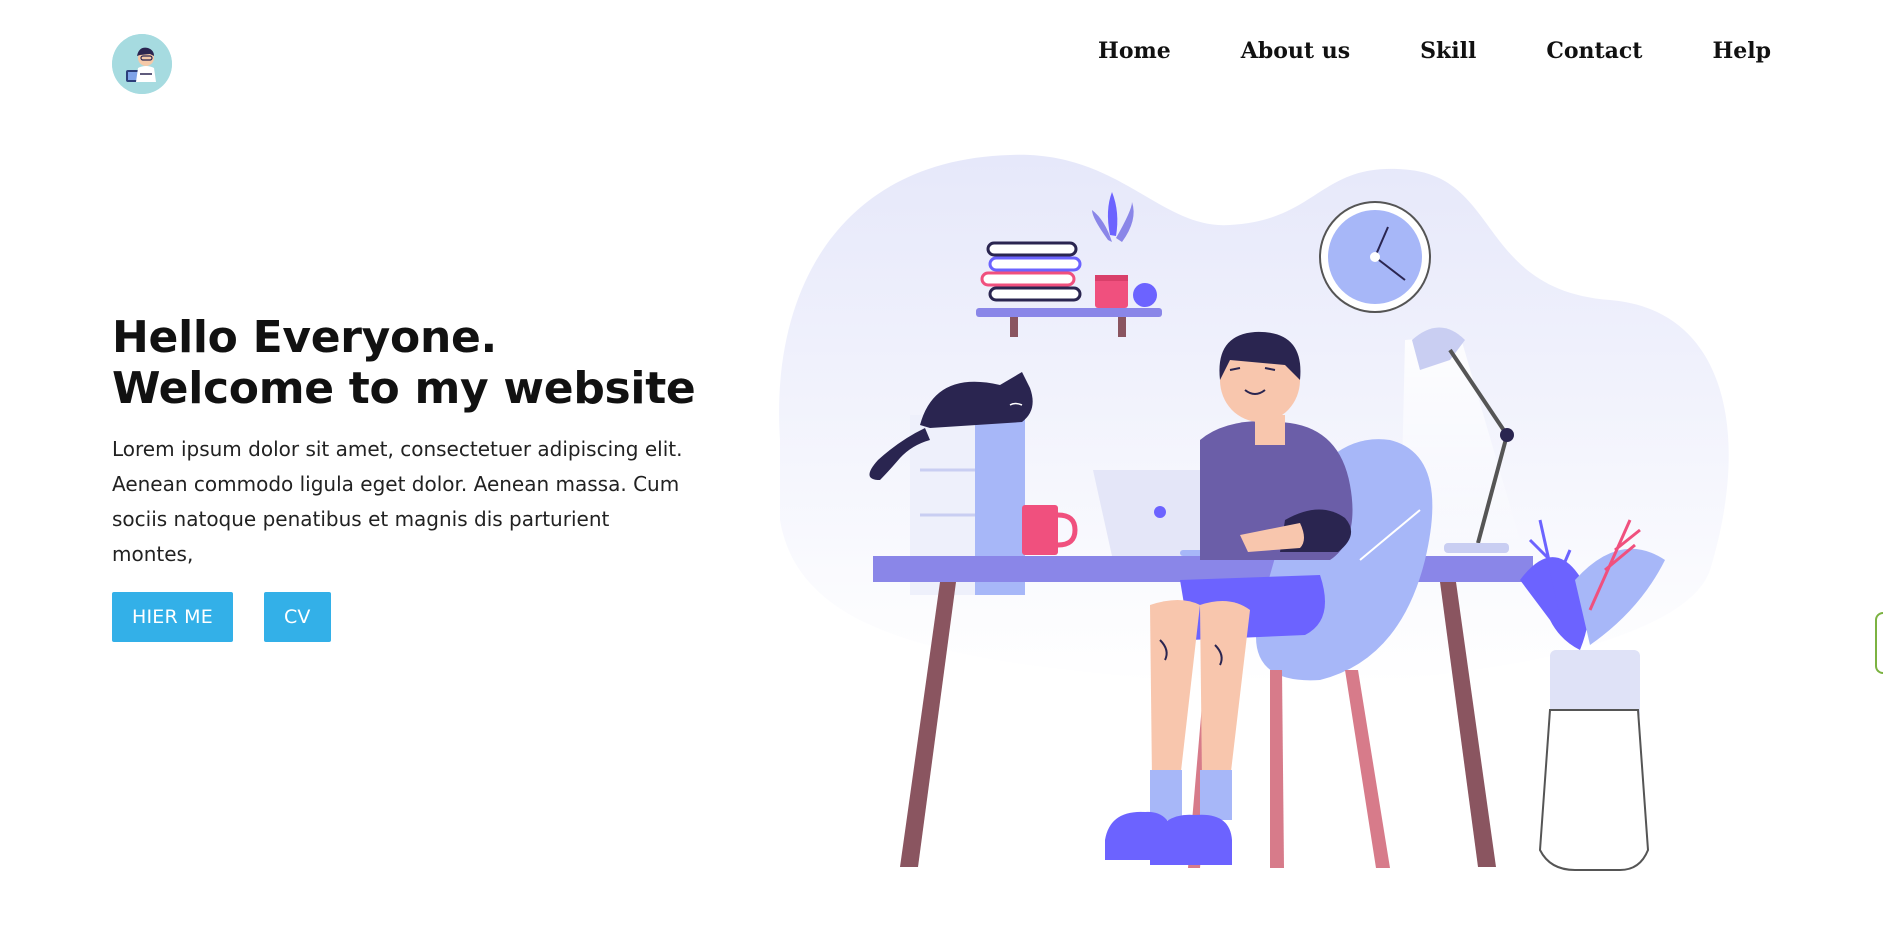  I want to click on wall-clock-icon, so click(1375, 257).